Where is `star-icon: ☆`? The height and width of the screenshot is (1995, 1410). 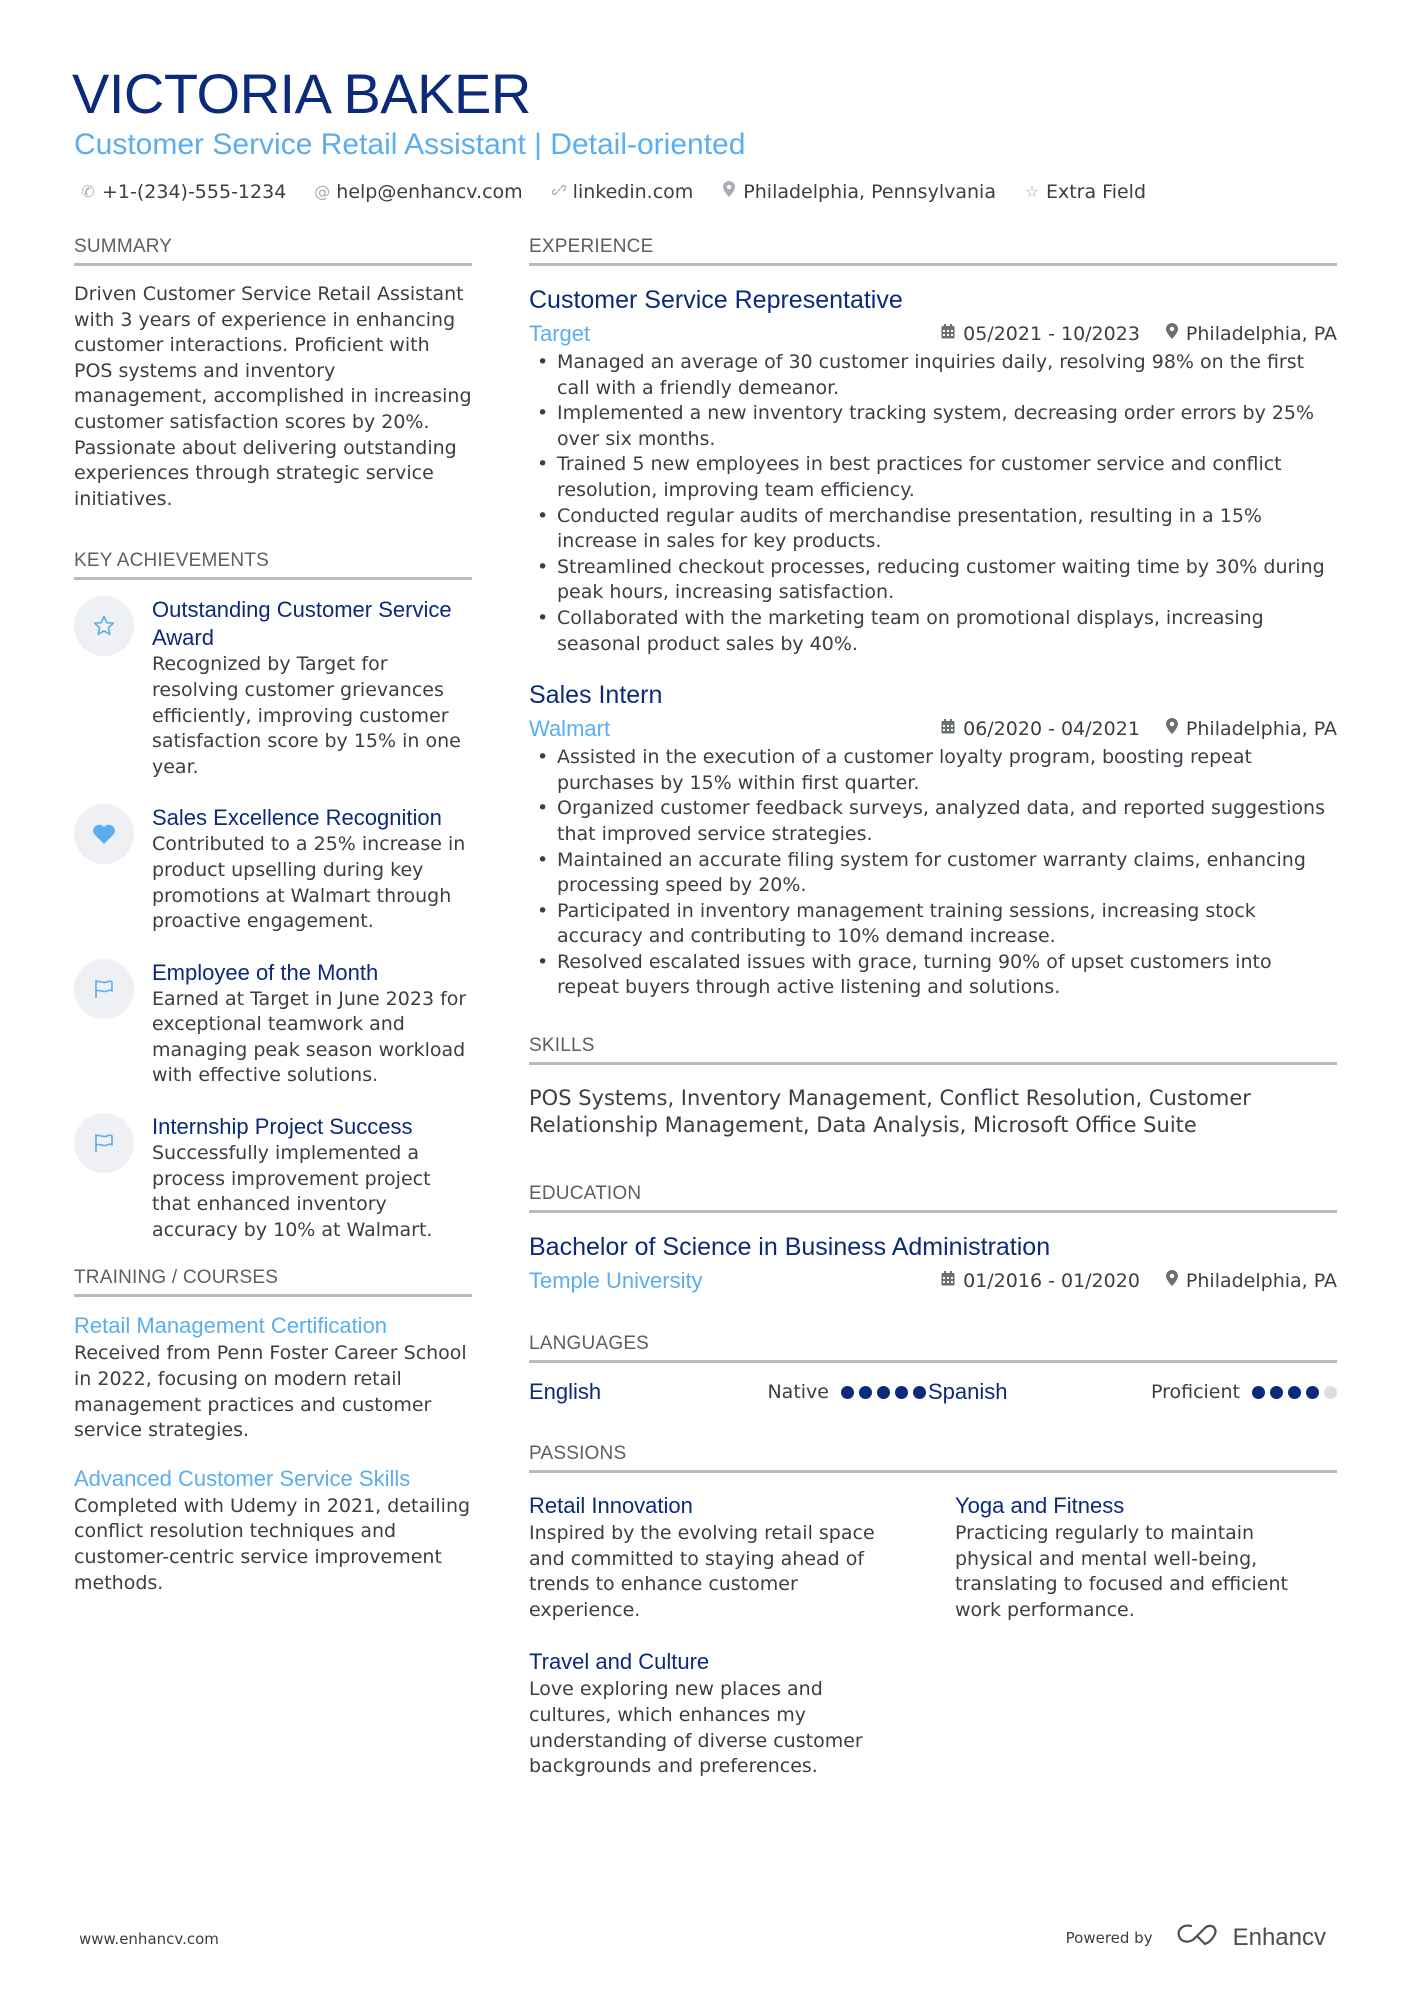 star-icon: ☆ is located at coordinates (1032, 191).